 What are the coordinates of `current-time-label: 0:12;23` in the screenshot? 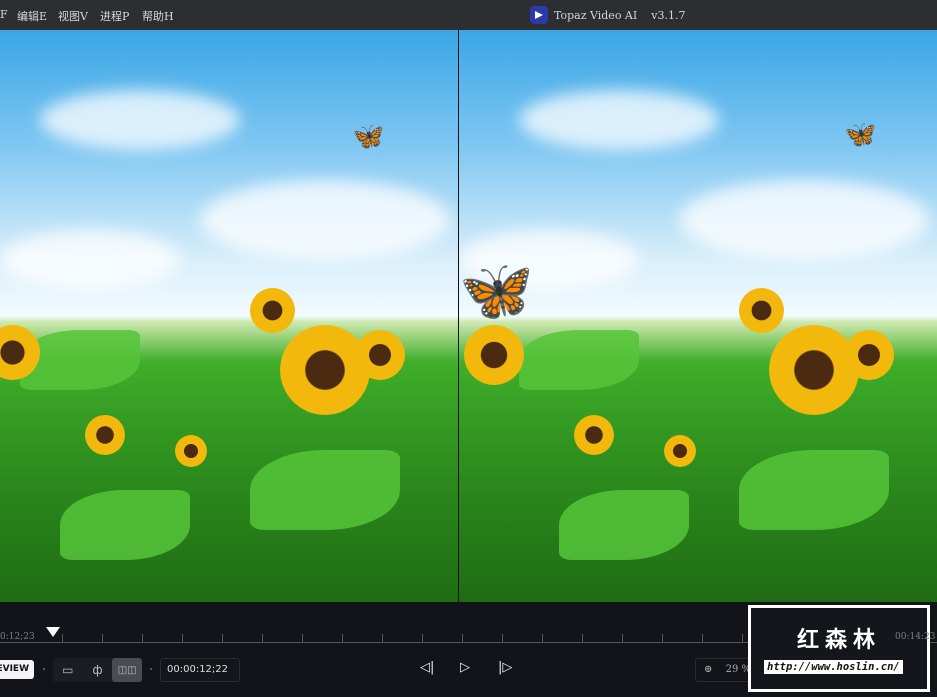 It's located at (17, 637).